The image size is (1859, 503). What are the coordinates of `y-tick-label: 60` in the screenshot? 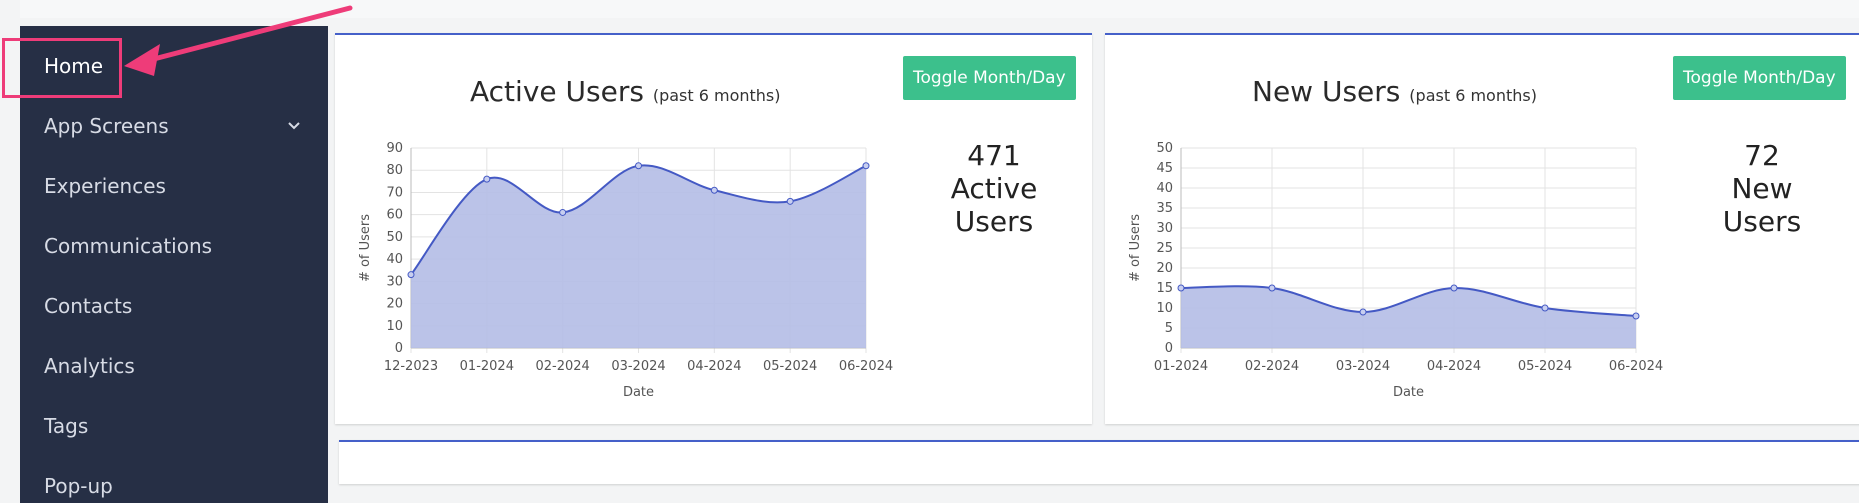 It's located at (394, 215).